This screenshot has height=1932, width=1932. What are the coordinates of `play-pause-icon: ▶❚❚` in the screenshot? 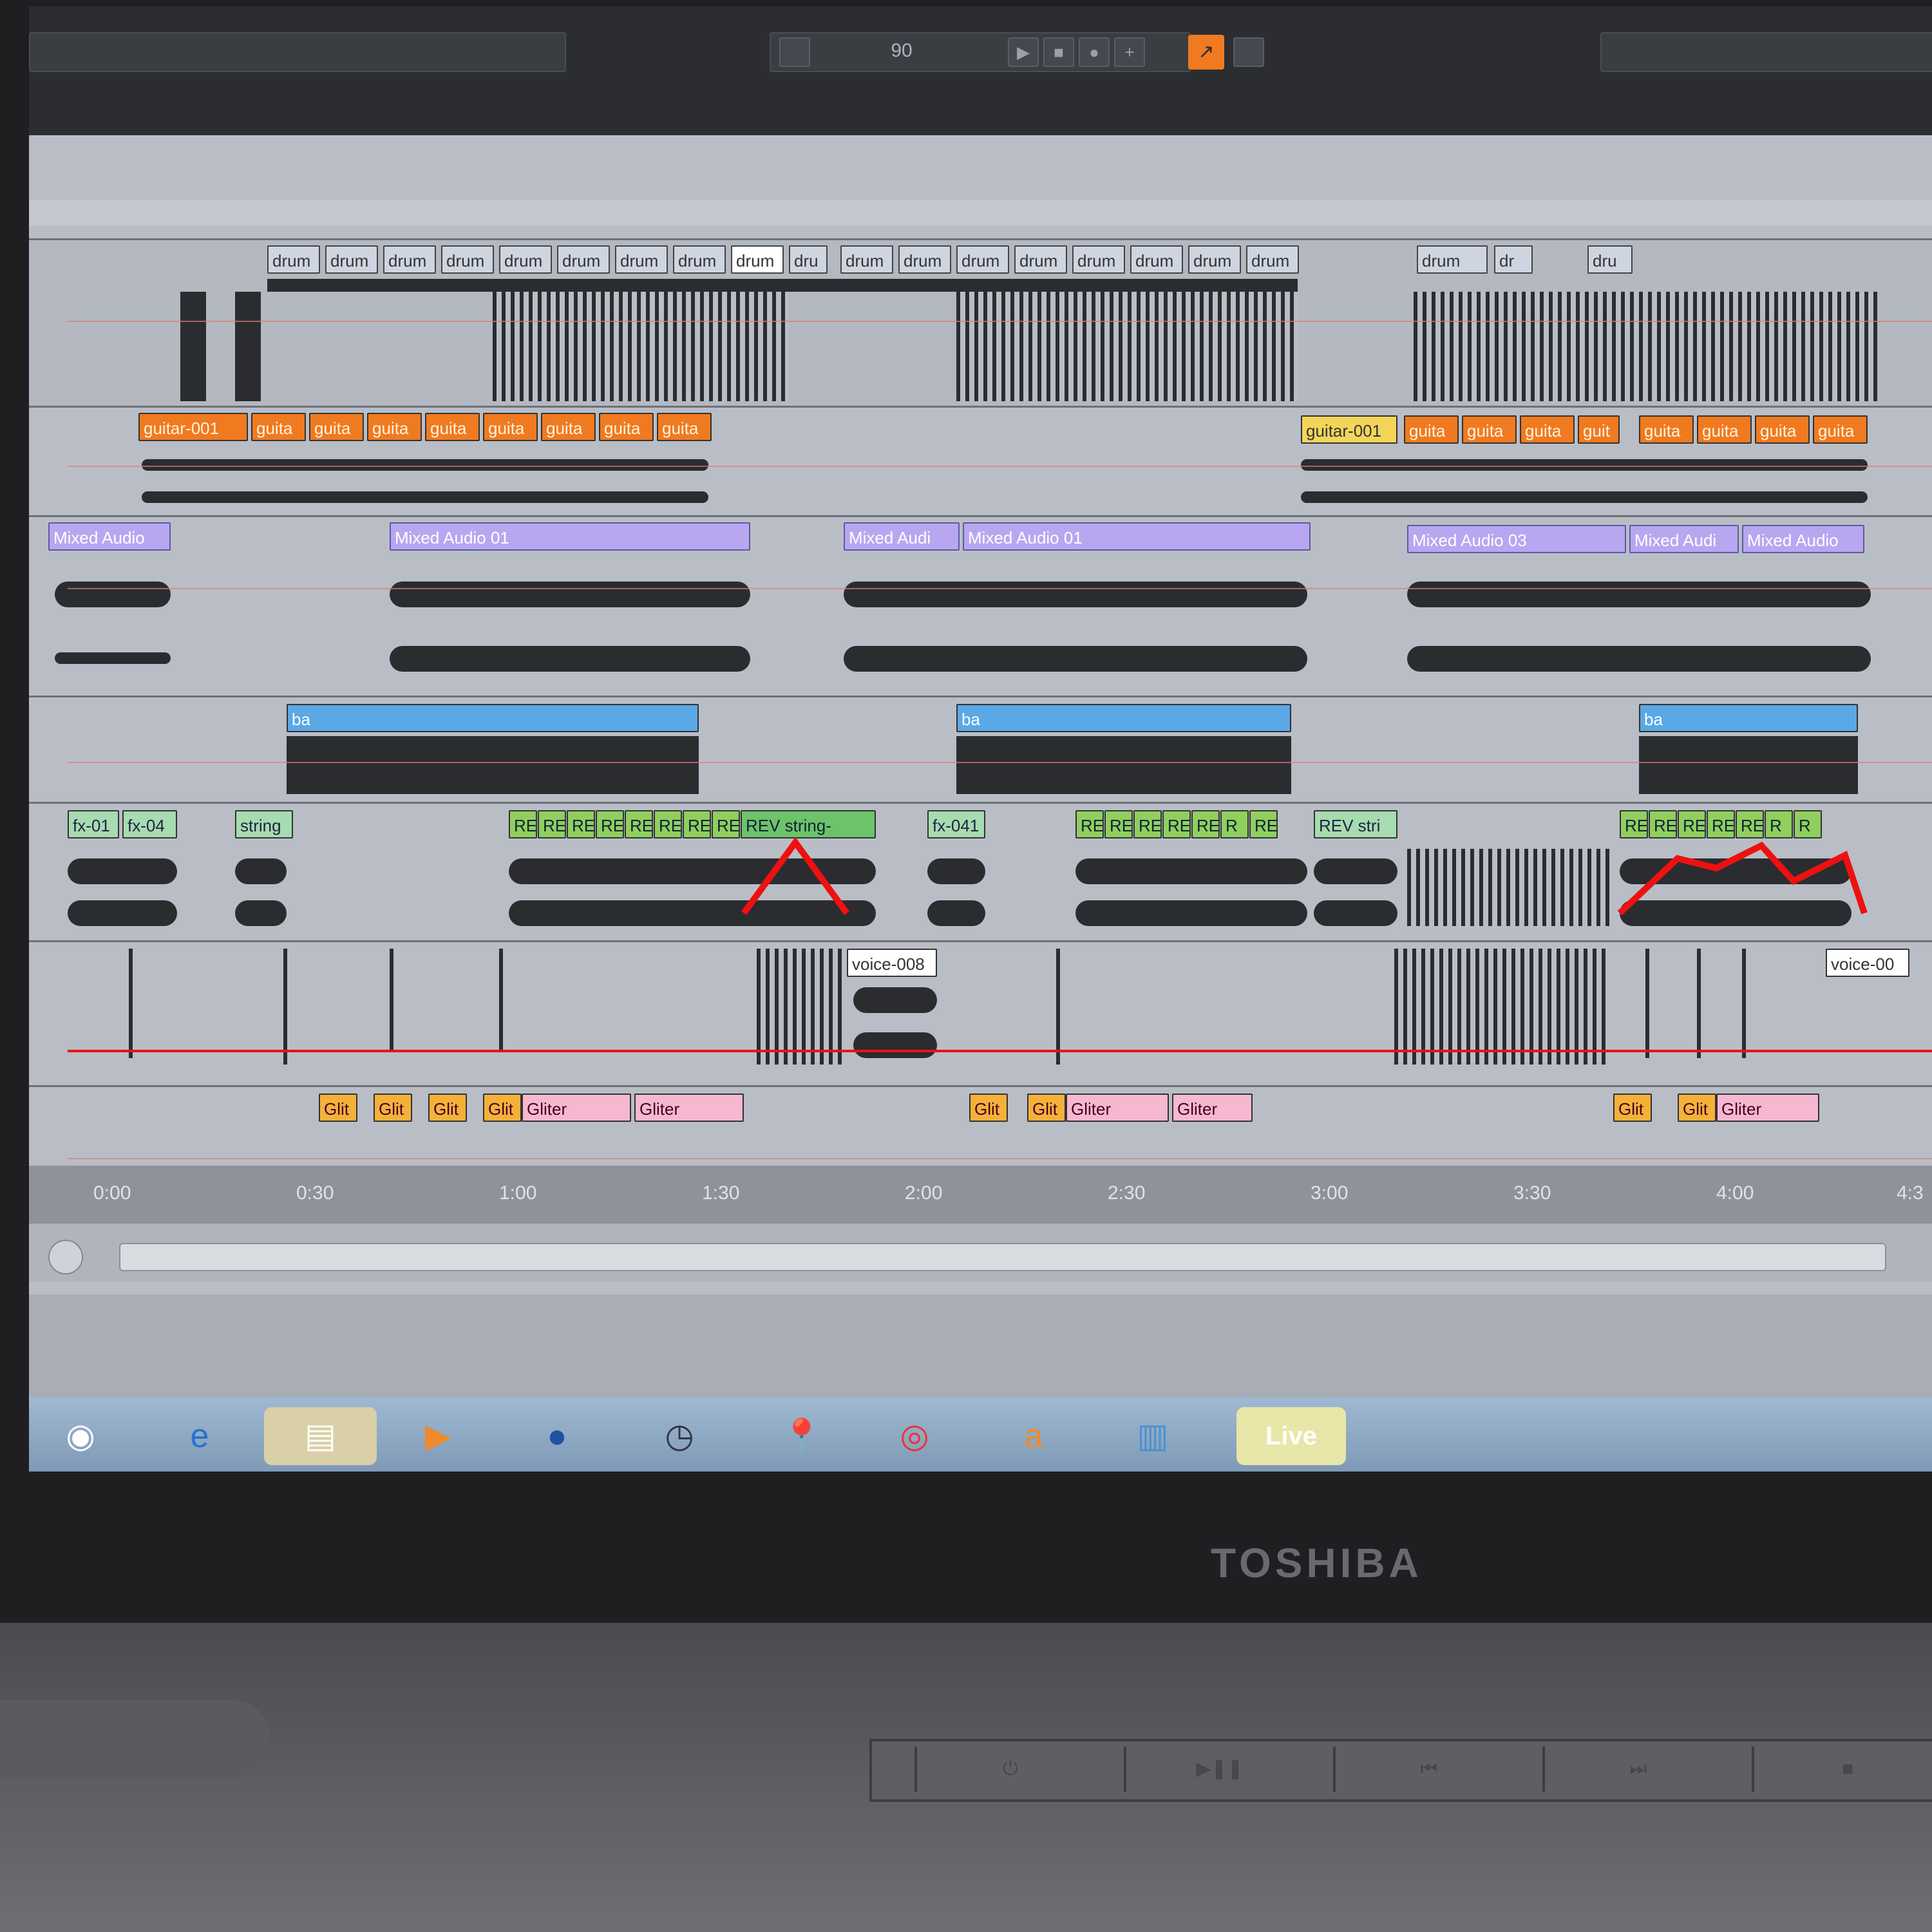 It's located at (1219, 1770).